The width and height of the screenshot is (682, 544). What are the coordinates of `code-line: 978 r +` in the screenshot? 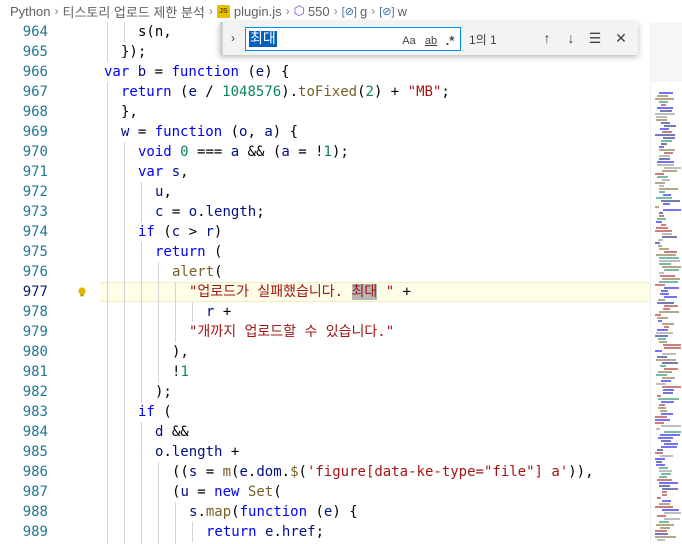 It's located at (325, 312).